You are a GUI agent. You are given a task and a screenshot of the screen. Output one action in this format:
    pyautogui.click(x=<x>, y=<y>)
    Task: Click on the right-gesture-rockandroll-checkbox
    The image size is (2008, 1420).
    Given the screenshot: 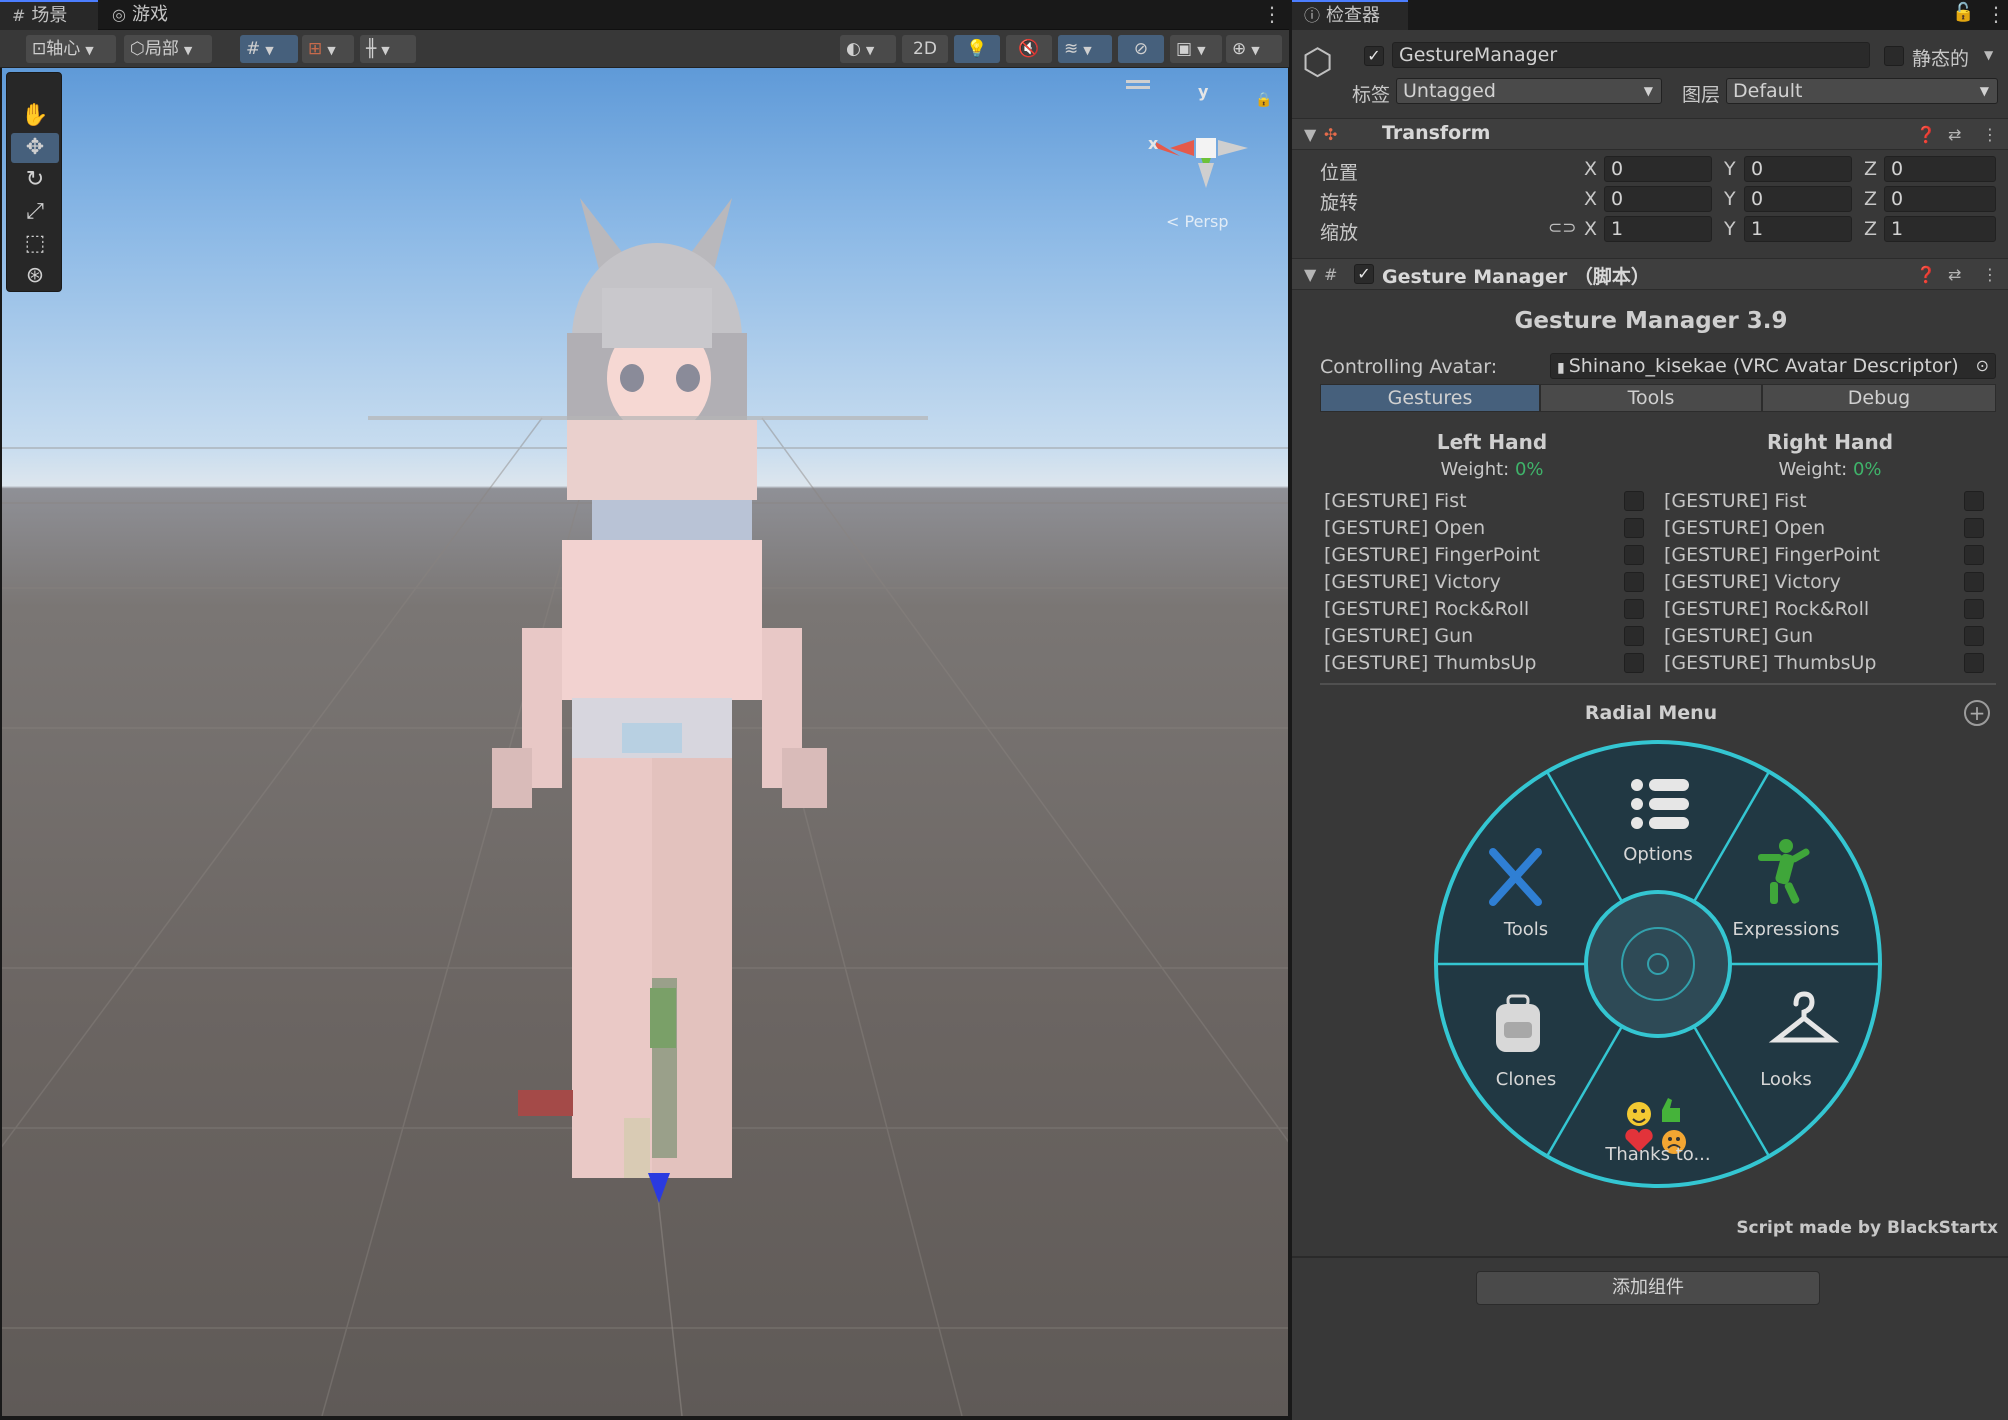 What is the action you would take?
    pyautogui.click(x=1974, y=609)
    